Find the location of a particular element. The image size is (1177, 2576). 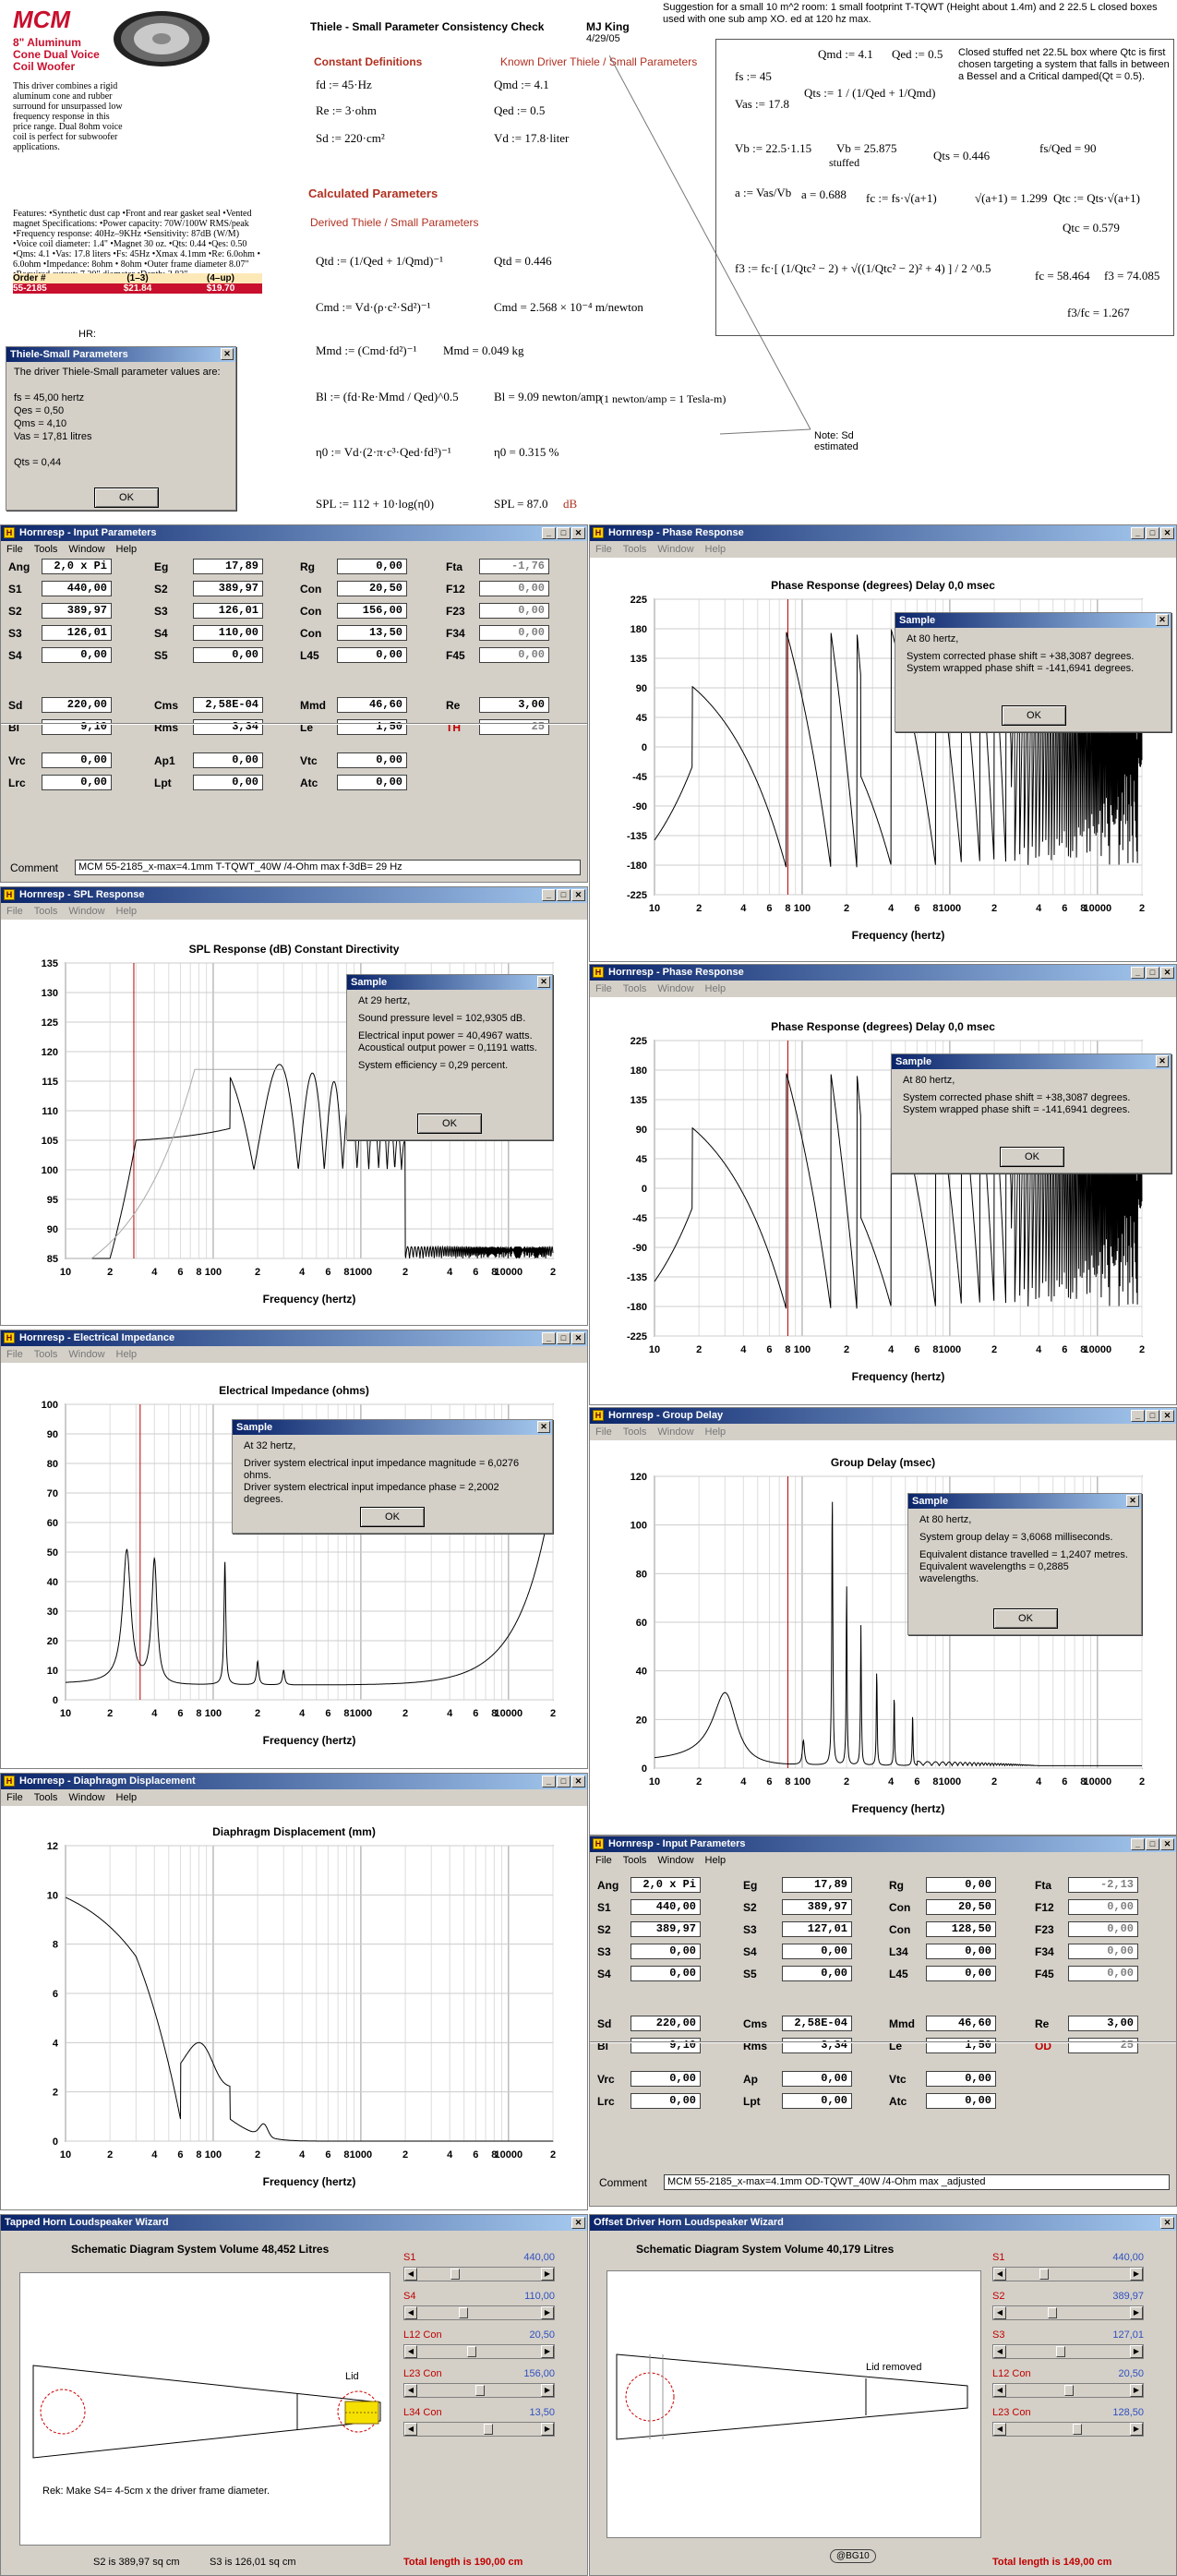

param-field-lrc: 0,00 is located at coordinates (666, 2101).